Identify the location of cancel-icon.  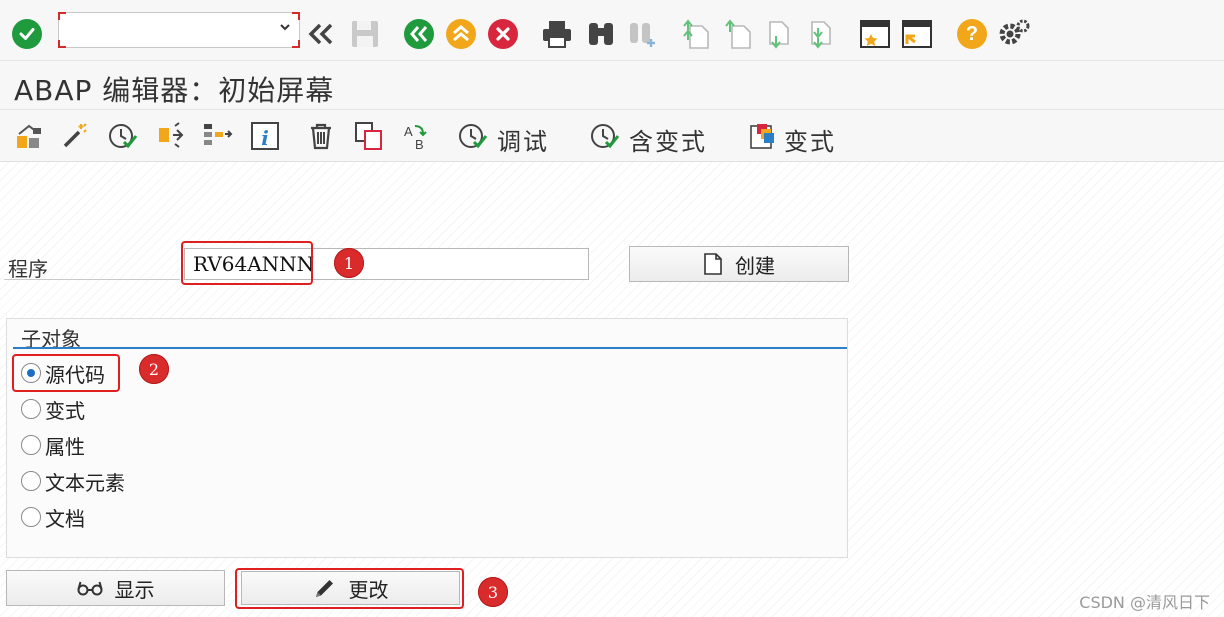
(503, 34).